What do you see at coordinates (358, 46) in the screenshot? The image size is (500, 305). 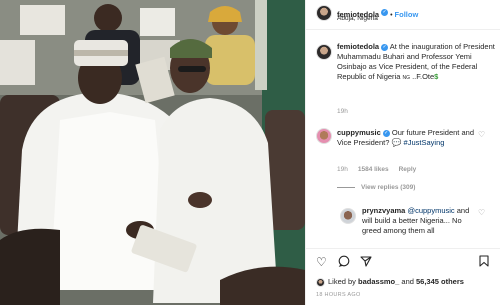 I see `caption-author: femiotedola` at bounding box center [358, 46].